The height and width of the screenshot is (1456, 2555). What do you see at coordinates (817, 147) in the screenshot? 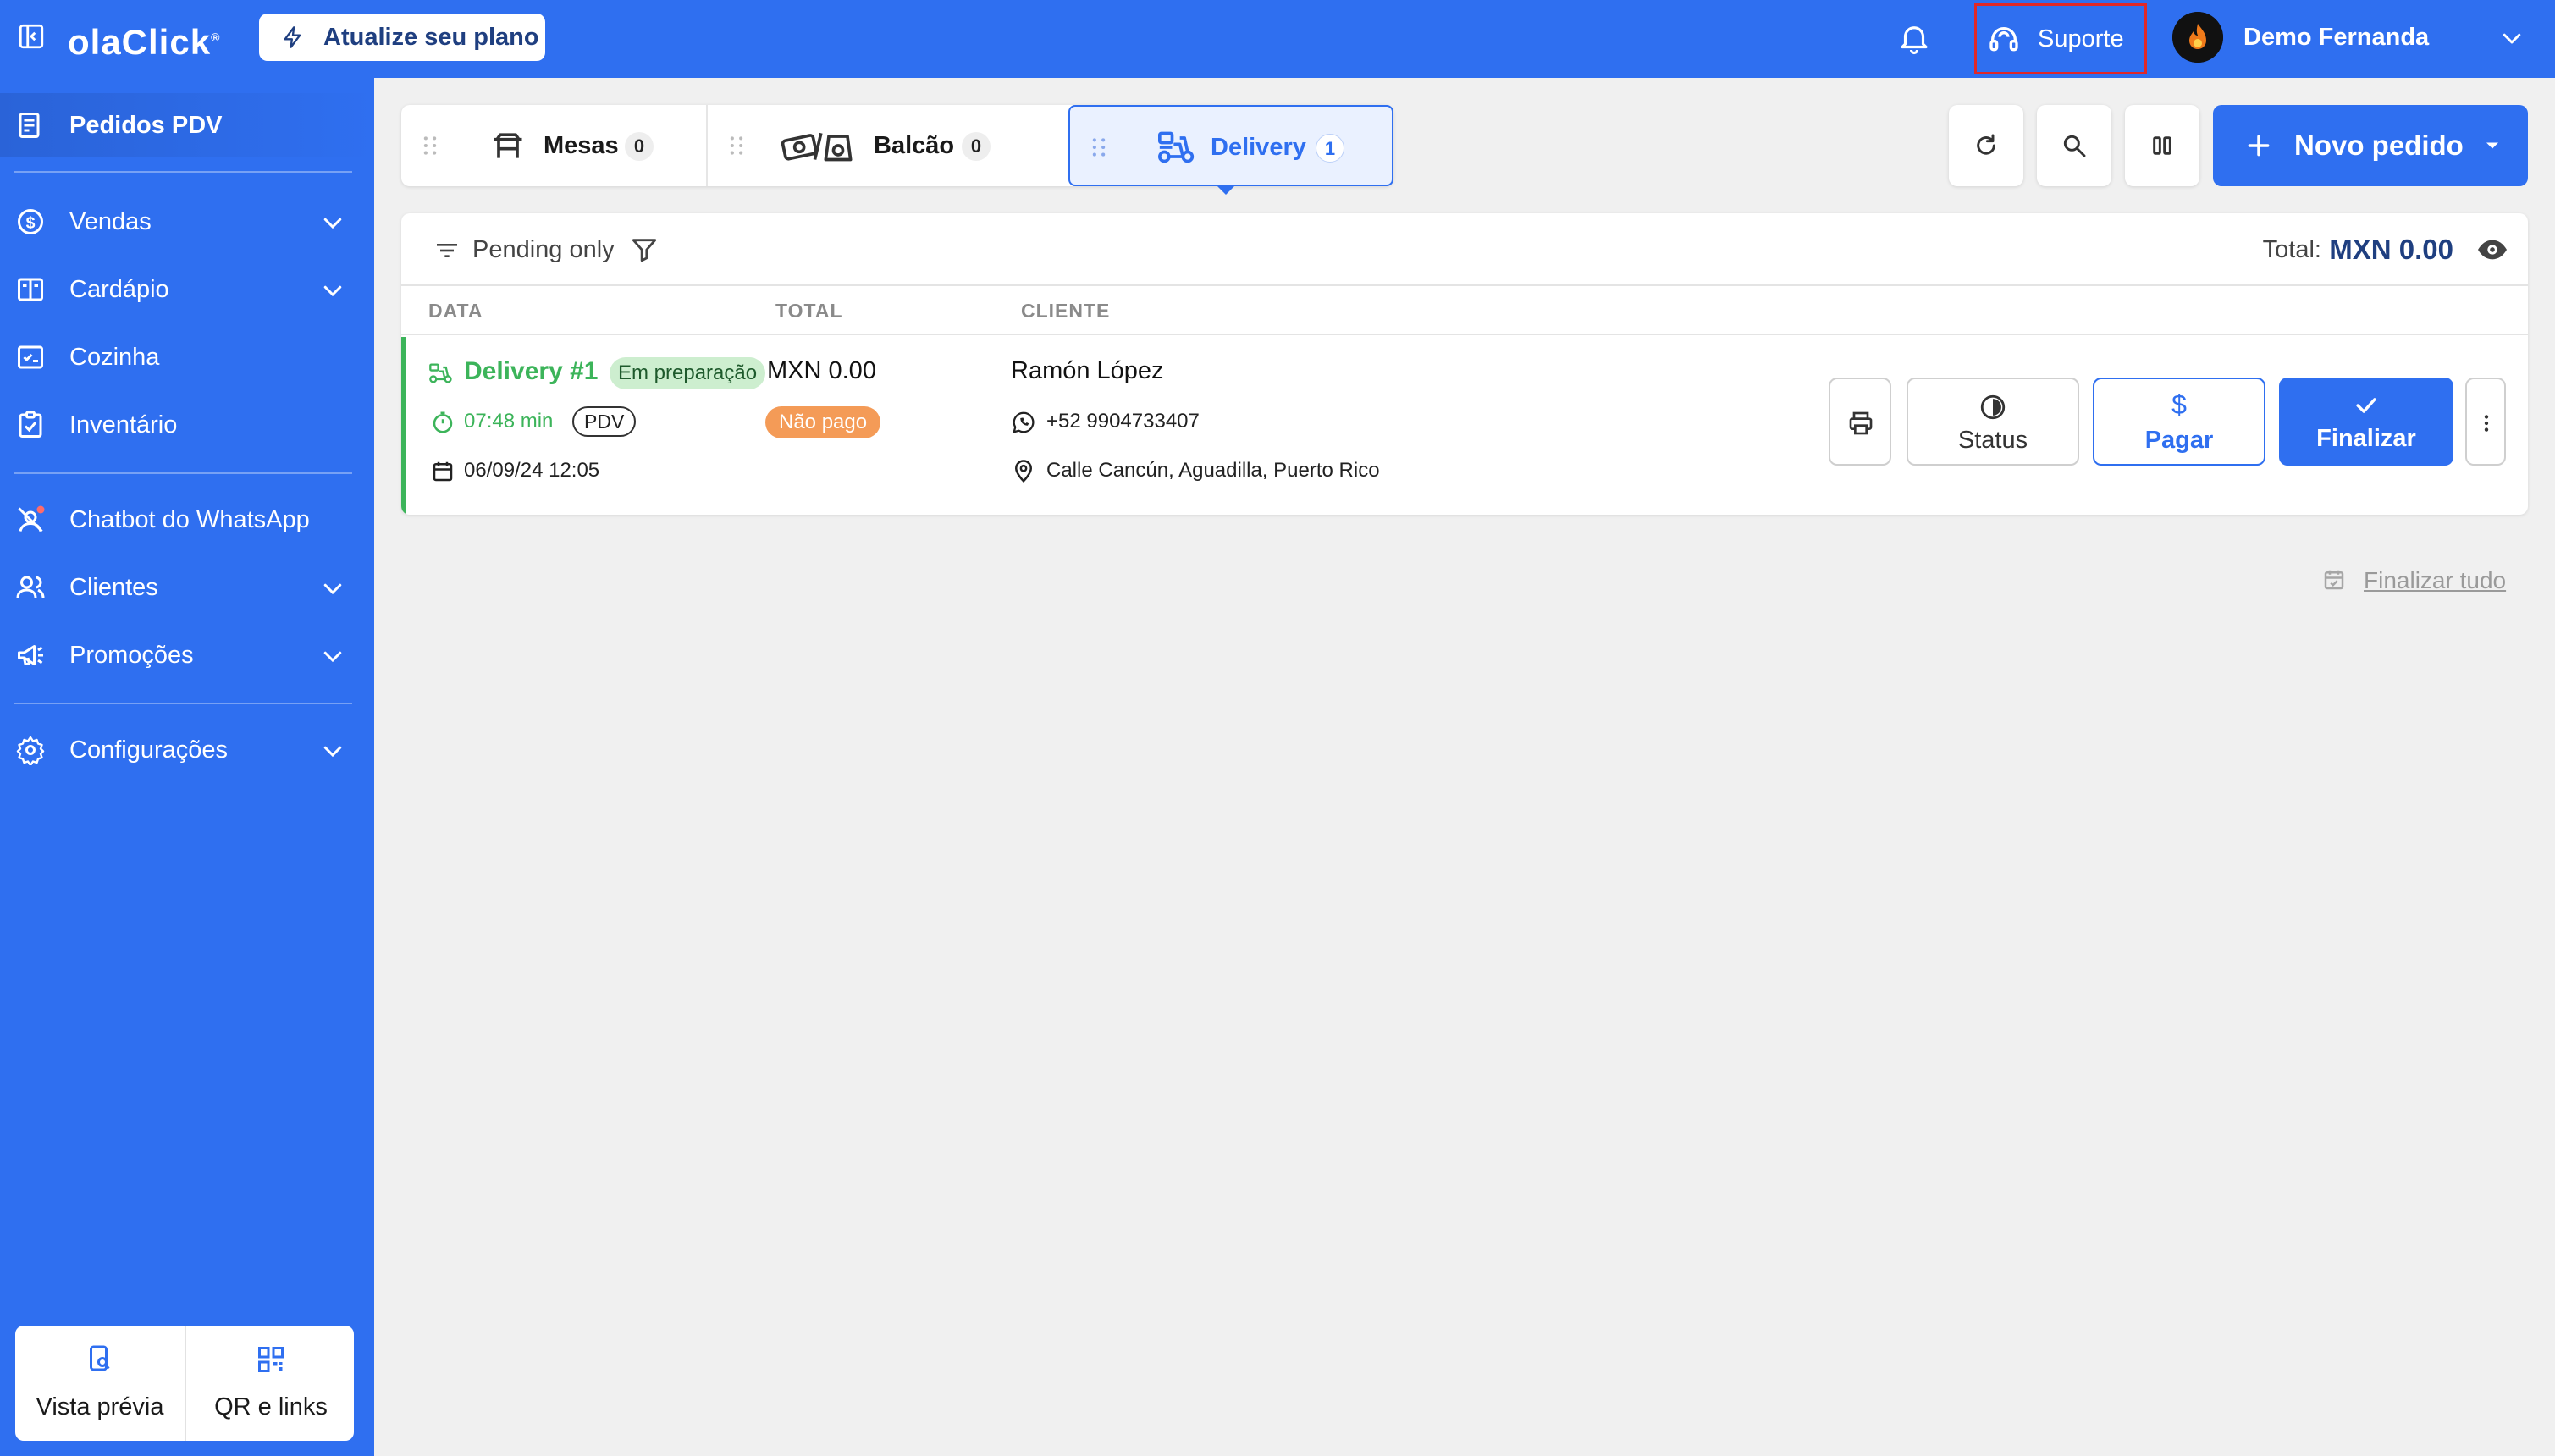
I see `takeaway-icon` at bounding box center [817, 147].